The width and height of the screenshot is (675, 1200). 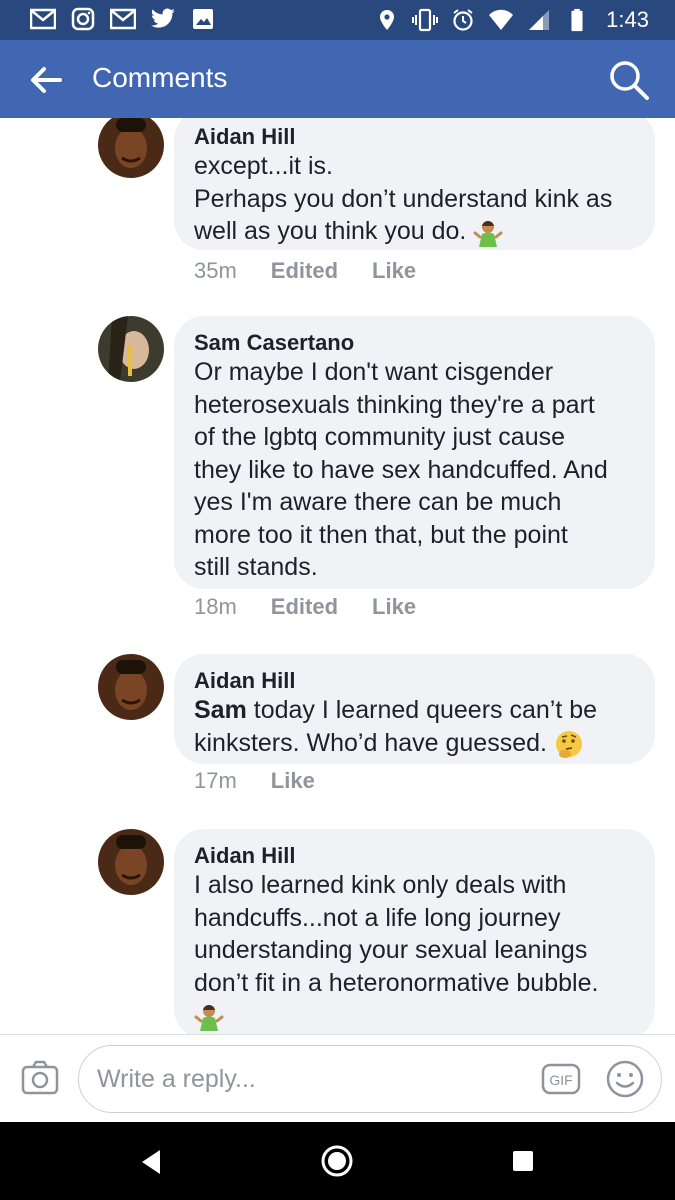 What do you see at coordinates (378, 502) in the screenshot?
I see `comment-text-line: yes I'm aware there can be much` at bounding box center [378, 502].